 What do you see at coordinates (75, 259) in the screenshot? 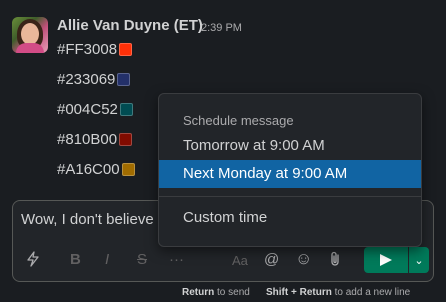
I see `bold-button: B` at bounding box center [75, 259].